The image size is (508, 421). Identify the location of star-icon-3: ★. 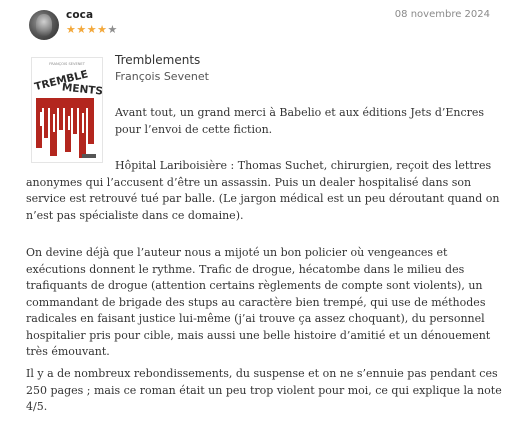
(92, 29).